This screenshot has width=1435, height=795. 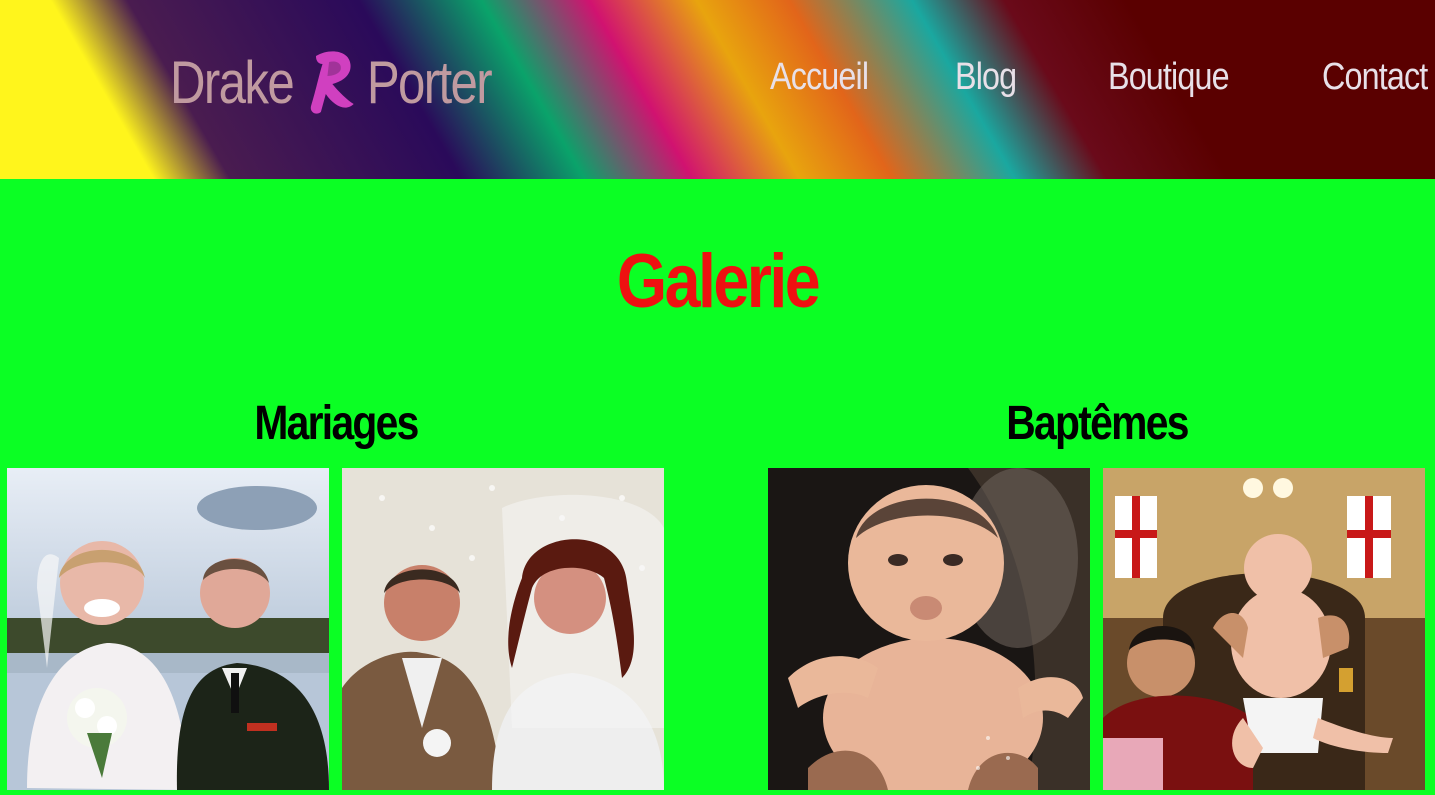 I want to click on stylized-r-brush-icon, so click(x=331, y=82).